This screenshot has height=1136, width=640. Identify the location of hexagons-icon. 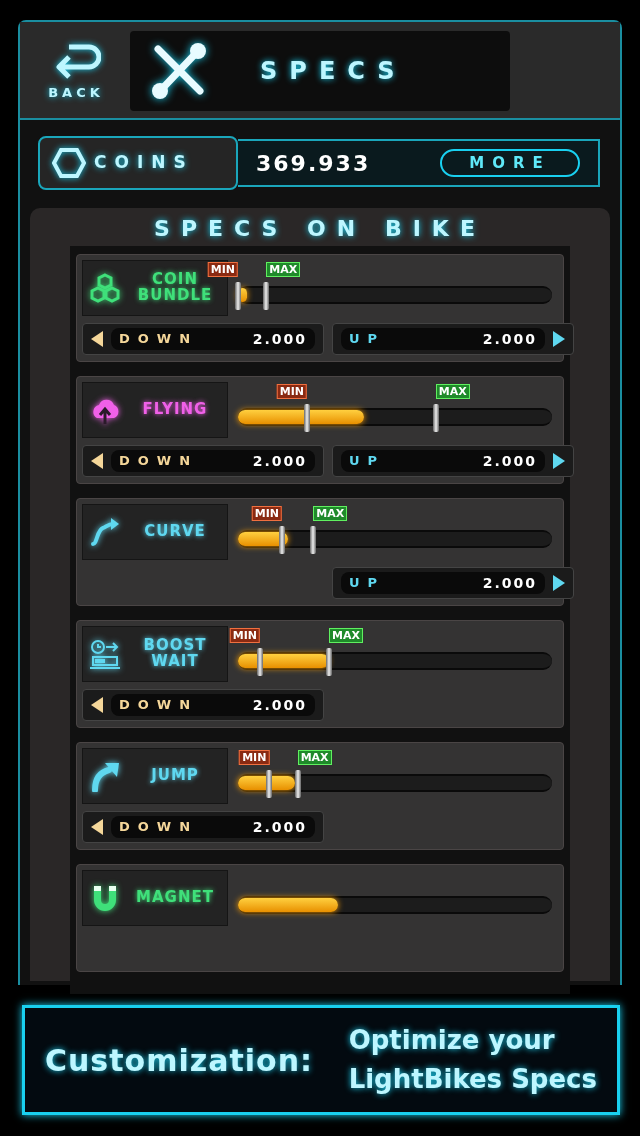
(105, 288).